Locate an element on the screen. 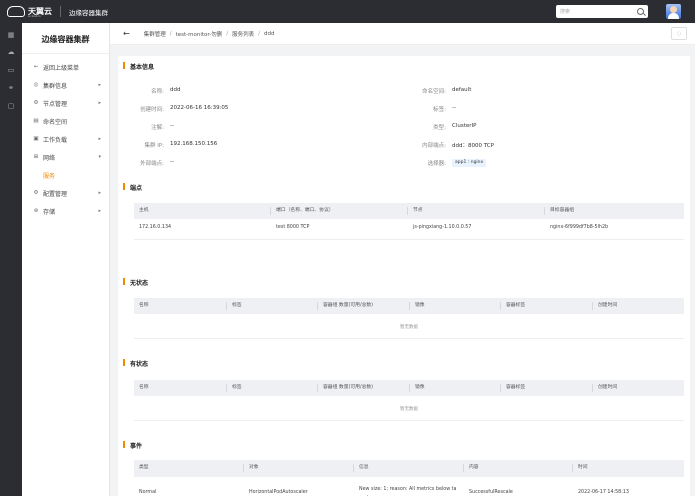 The image size is (695, 496). workload-icon: ▣ is located at coordinates (36, 139).